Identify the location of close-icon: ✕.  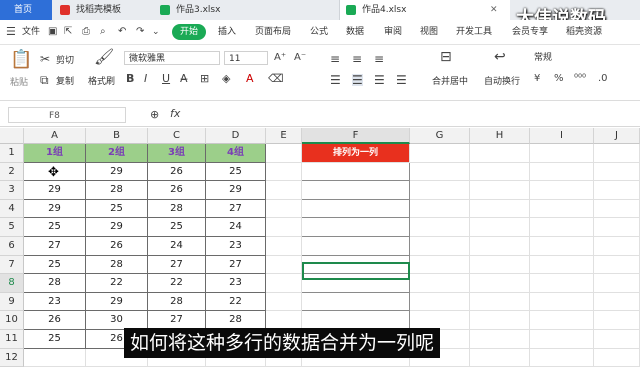
(494, 10).